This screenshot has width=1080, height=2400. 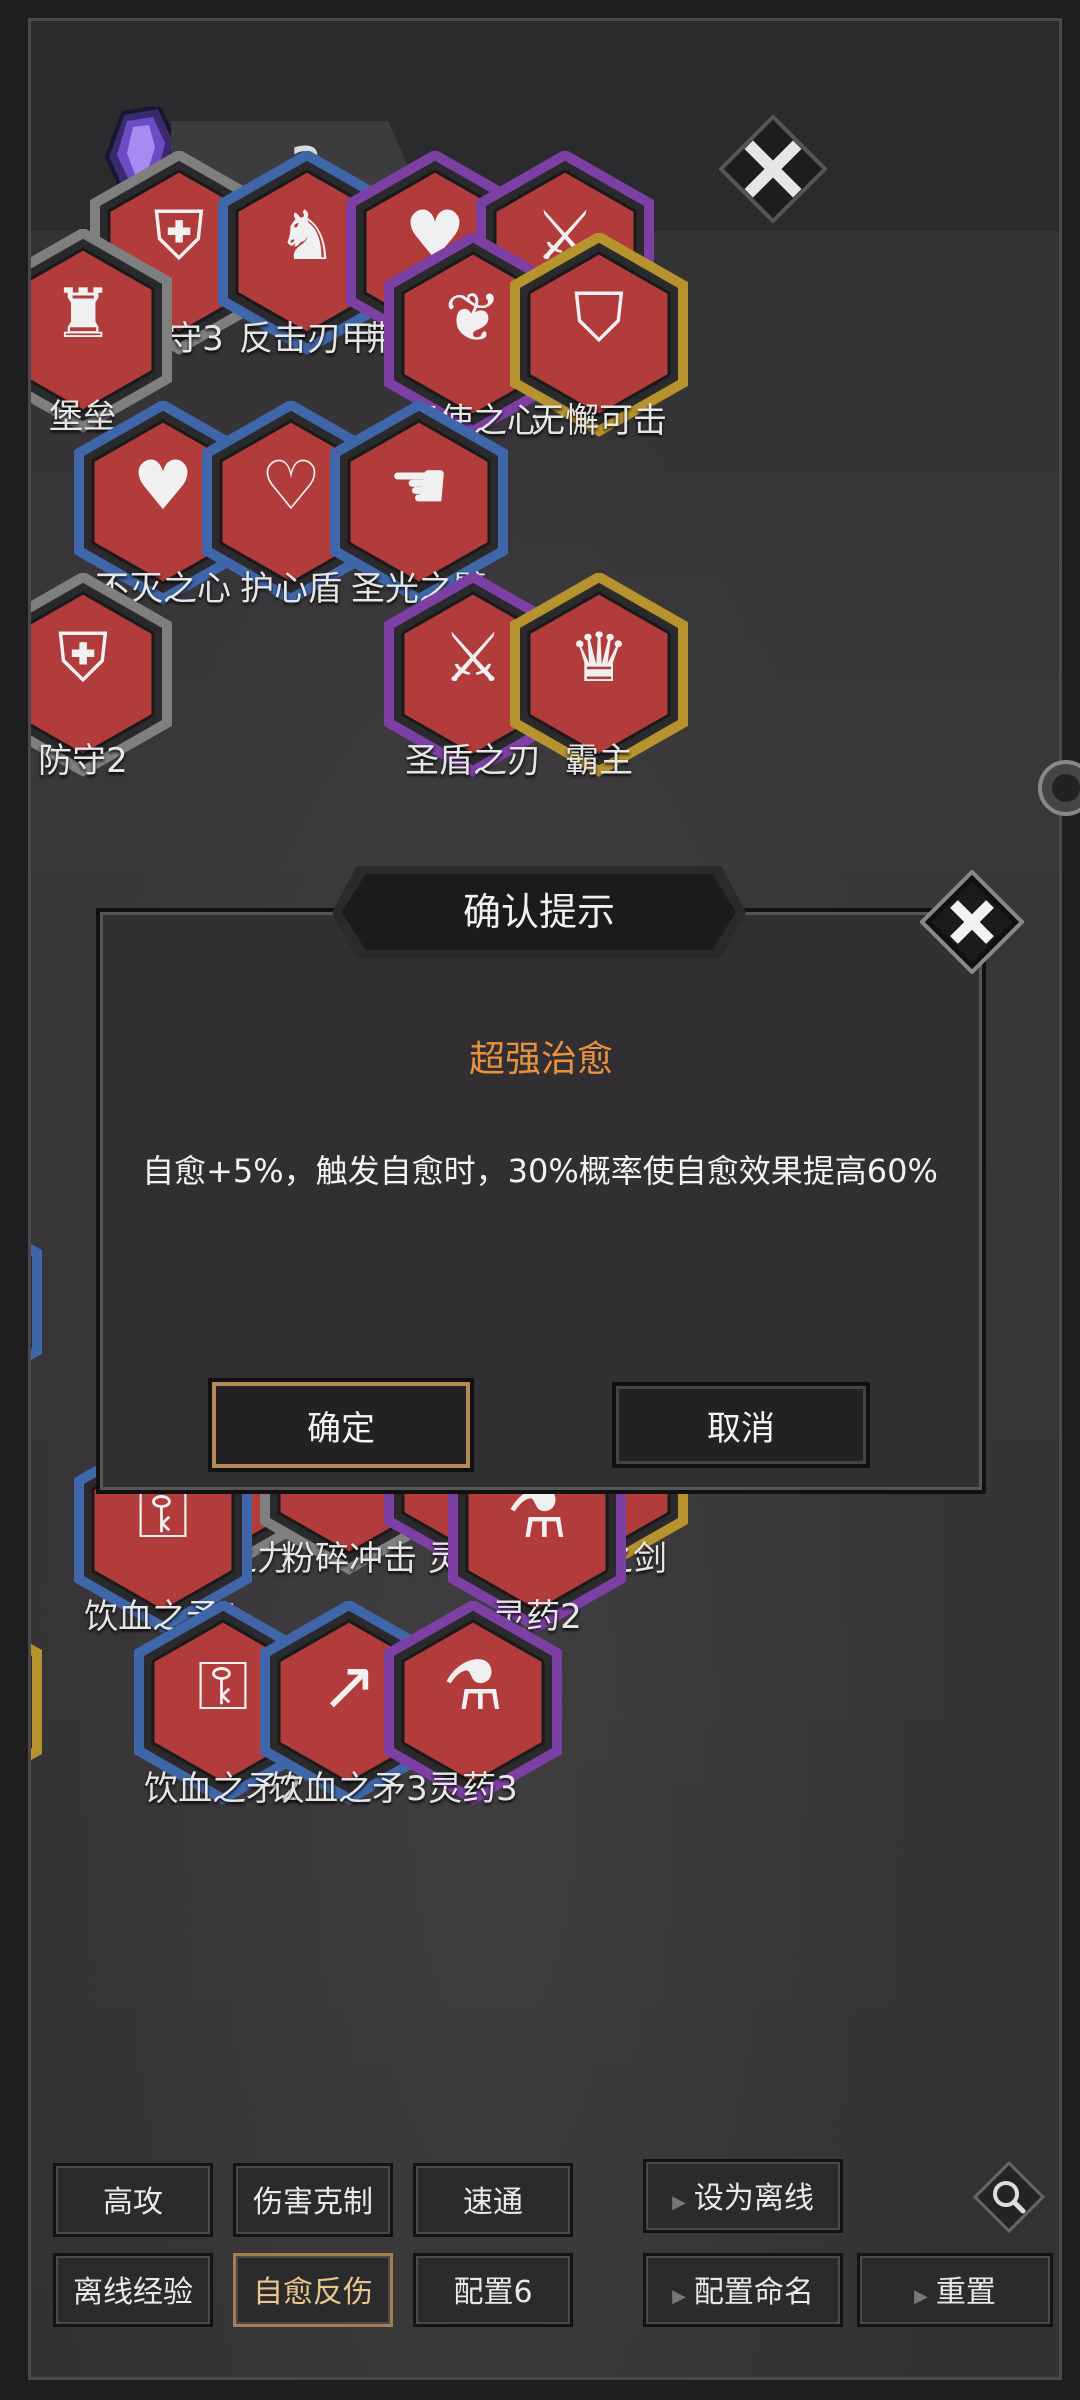 What do you see at coordinates (419, 486) in the screenshot?
I see `holy-hand-icon: ☚` at bounding box center [419, 486].